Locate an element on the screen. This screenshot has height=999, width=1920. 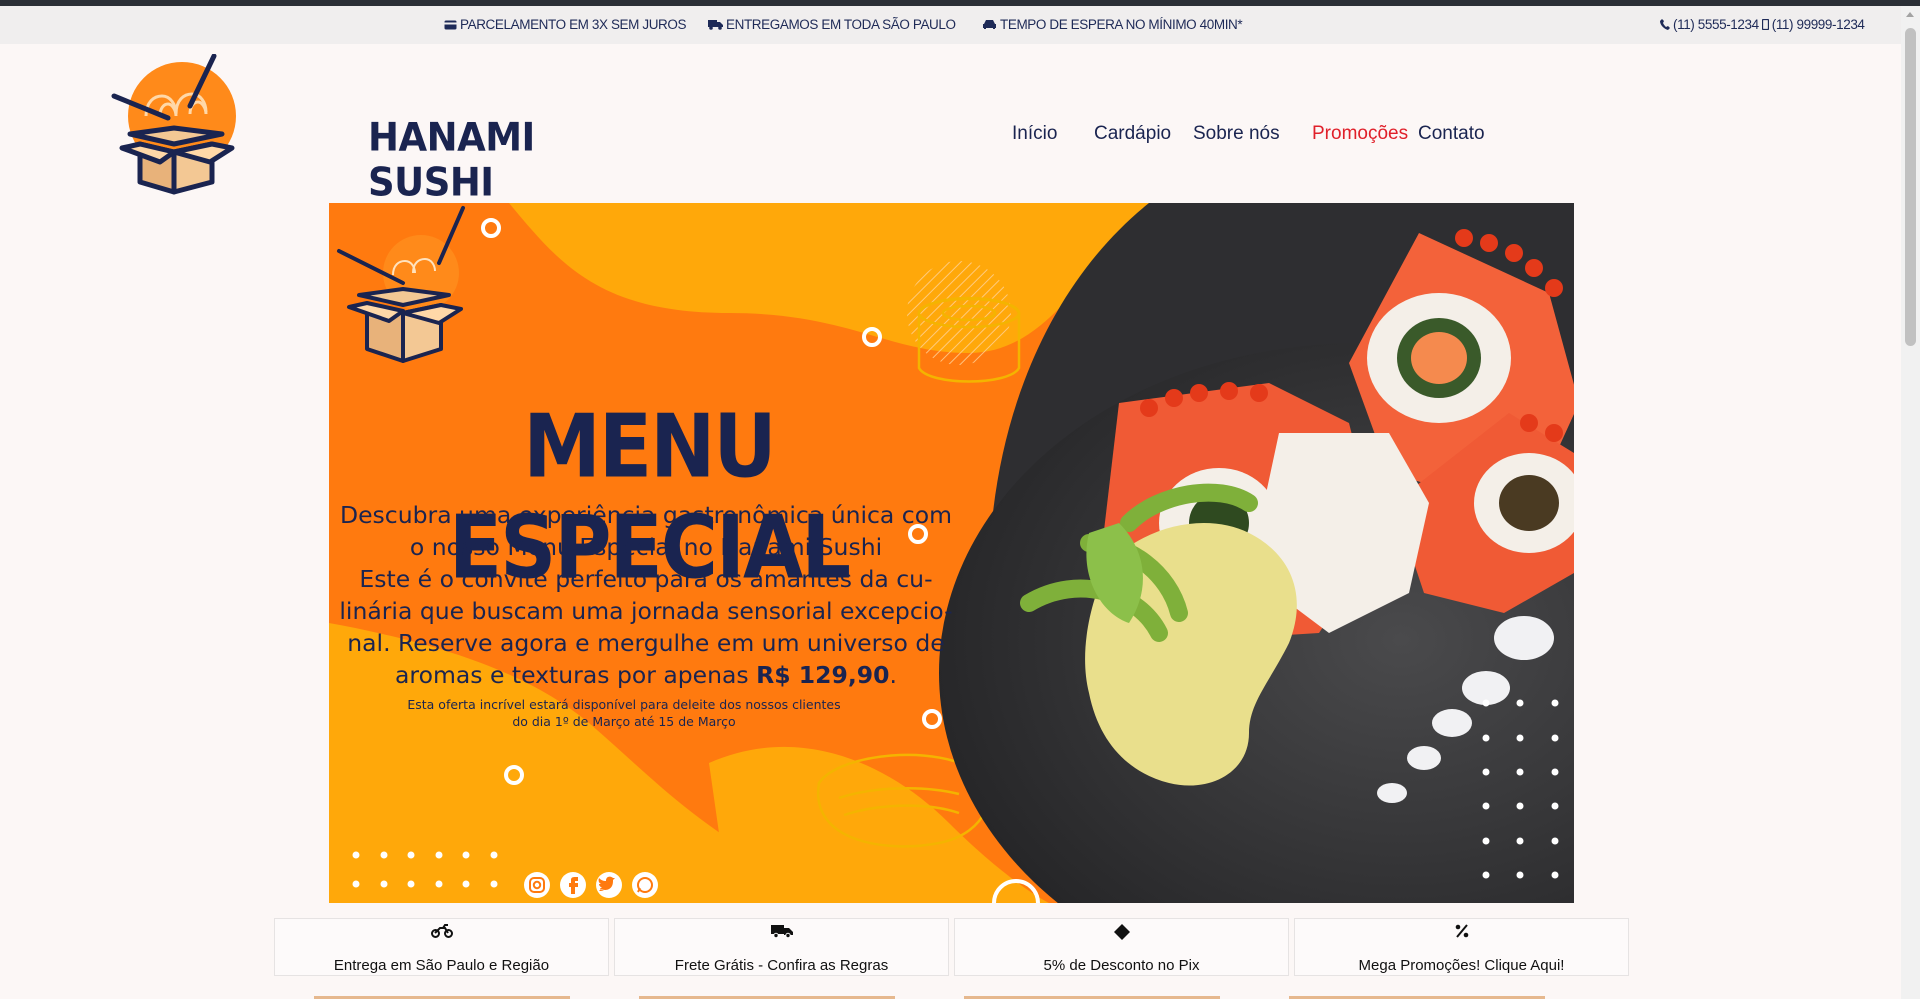
scrollbar-thumb is located at coordinates (1910, 187).